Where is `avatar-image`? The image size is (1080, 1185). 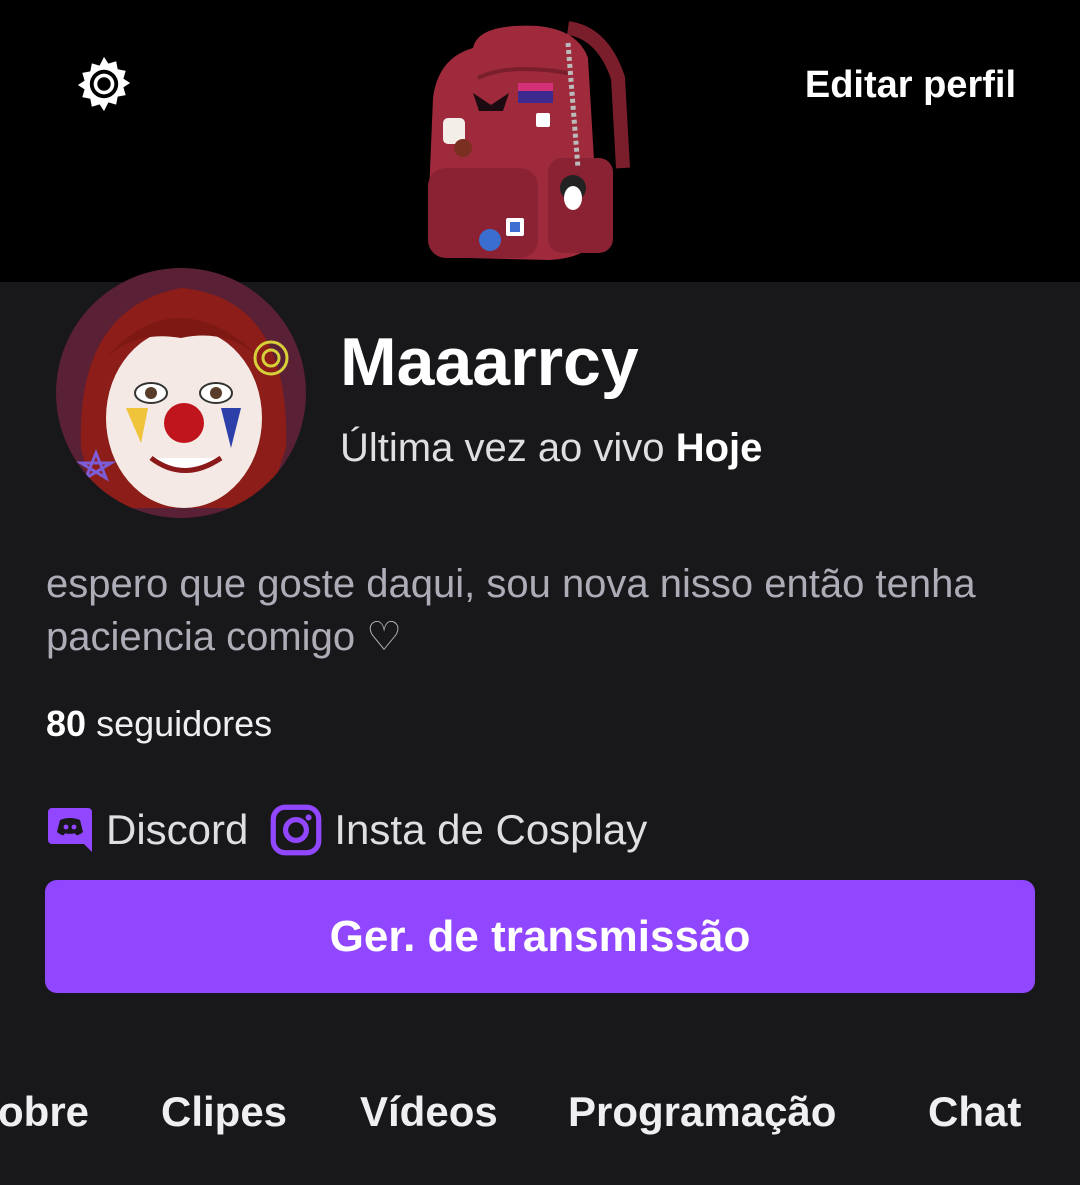 avatar-image is located at coordinates (181, 393).